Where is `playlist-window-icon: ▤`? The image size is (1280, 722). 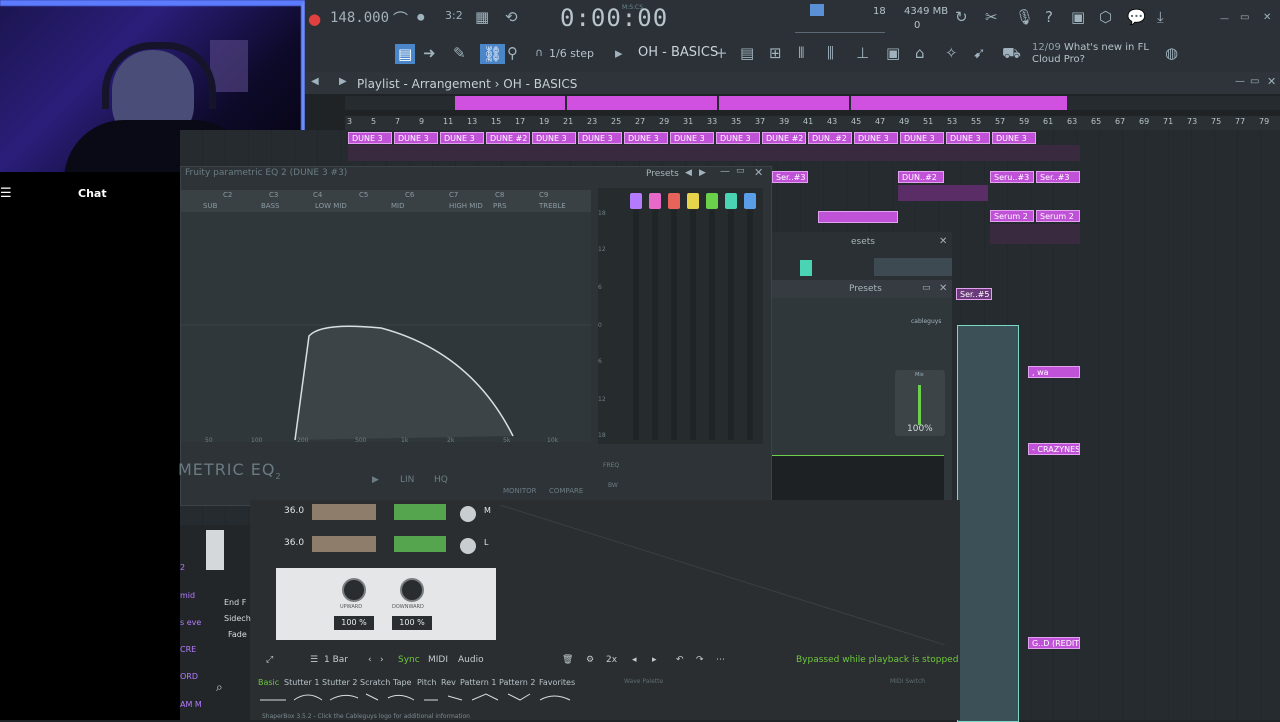
playlist-window-icon: ▤ is located at coordinates (747, 53).